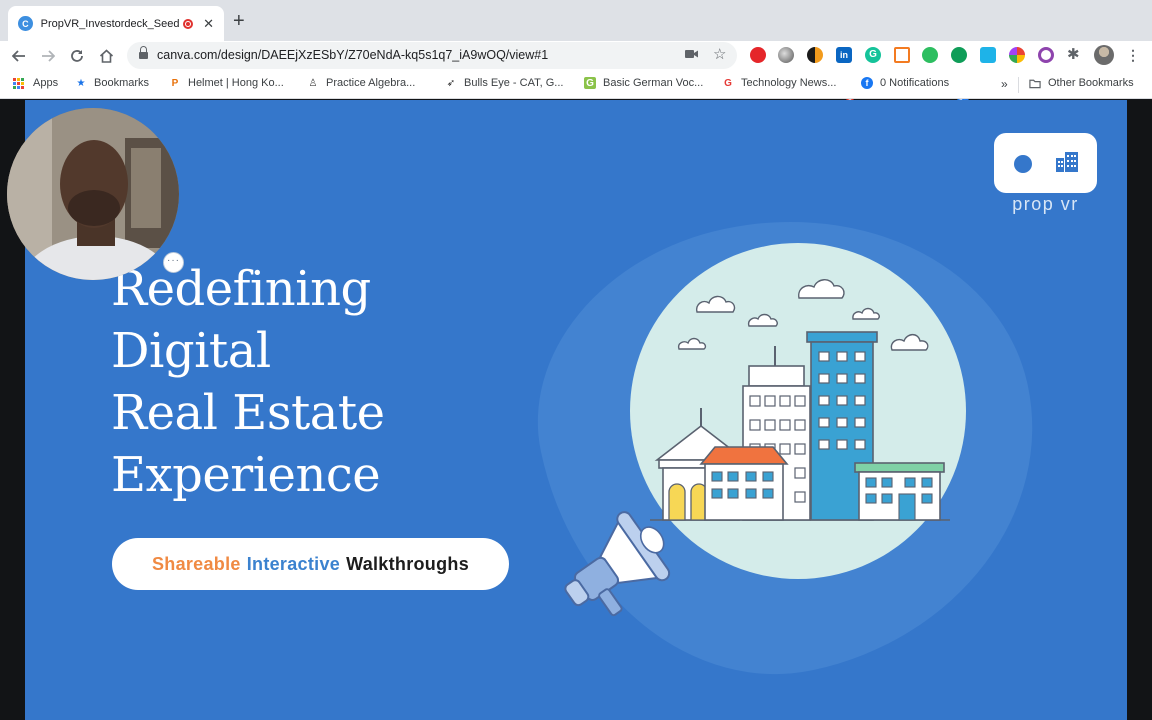  What do you see at coordinates (719, 54) in the screenshot?
I see `bookmark-star-icon: ☆` at bounding box center [719, 54].